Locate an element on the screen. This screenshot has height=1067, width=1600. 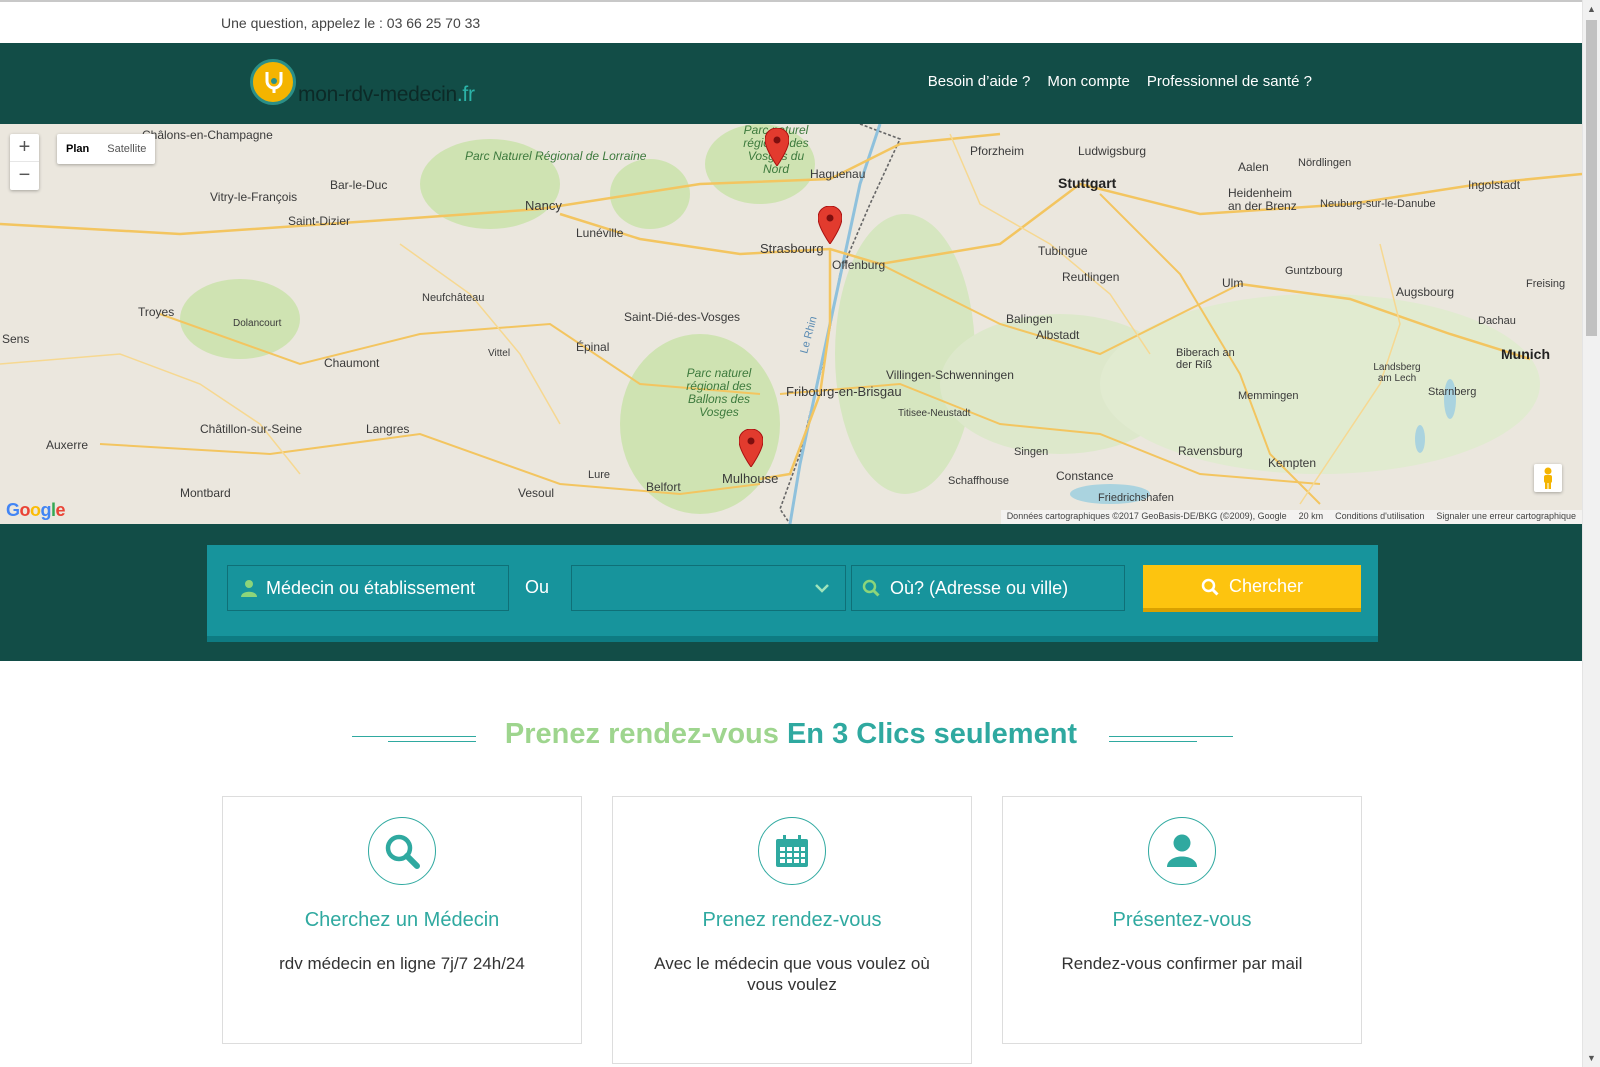
page-scrollbar: ▲ ▼ is located at coordinates (1591, 533).